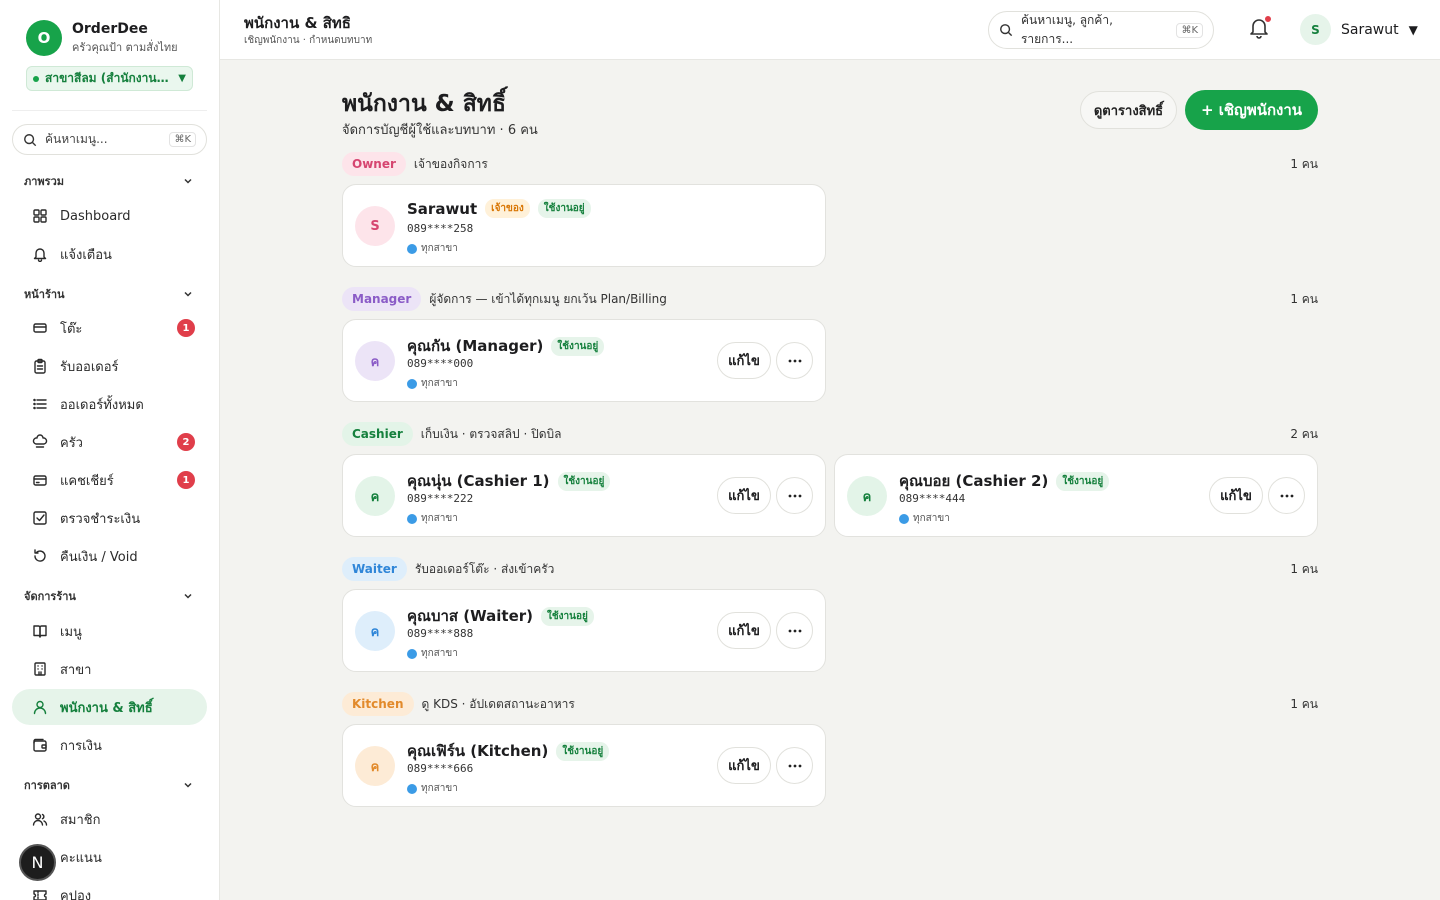 This screenshot has width=1440, height=900. Describe the element at coordinates (1251, 110) in the screenshot. I see `invite-staff-button: + เชิญพนักงาน` at that location.